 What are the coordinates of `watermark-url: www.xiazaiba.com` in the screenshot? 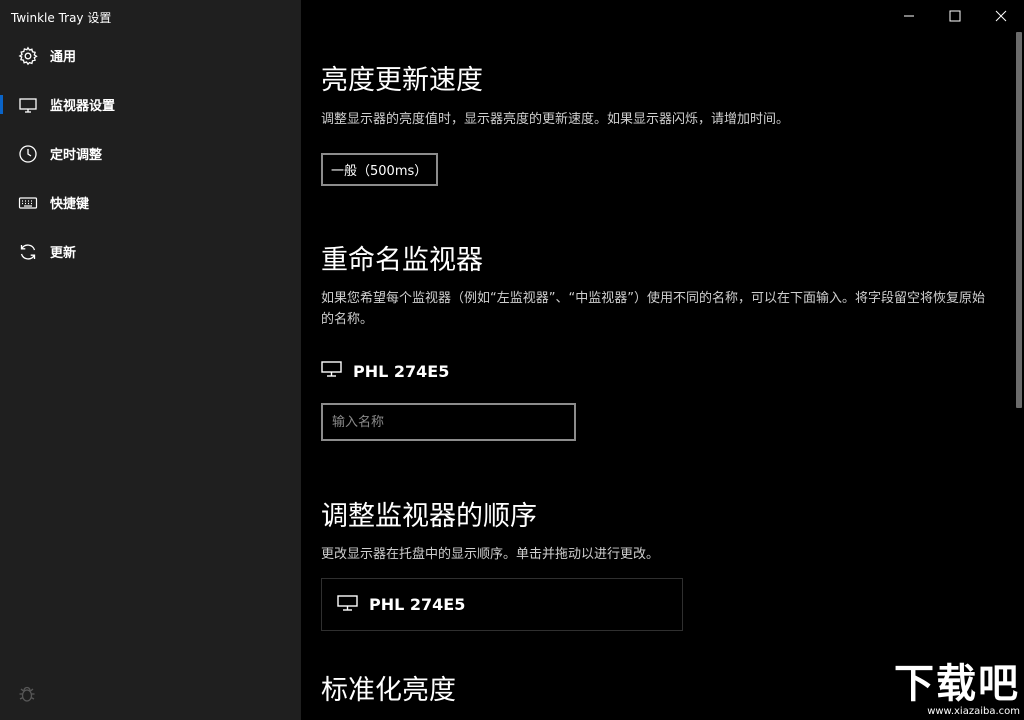 It's located at (973, 711).